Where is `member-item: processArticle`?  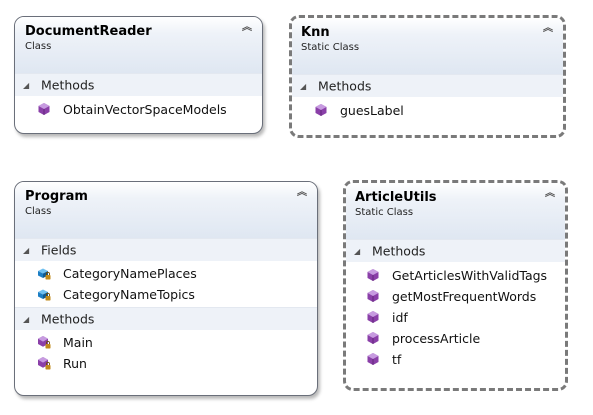
member-item: processArticle is located at coordinates (455, 338).